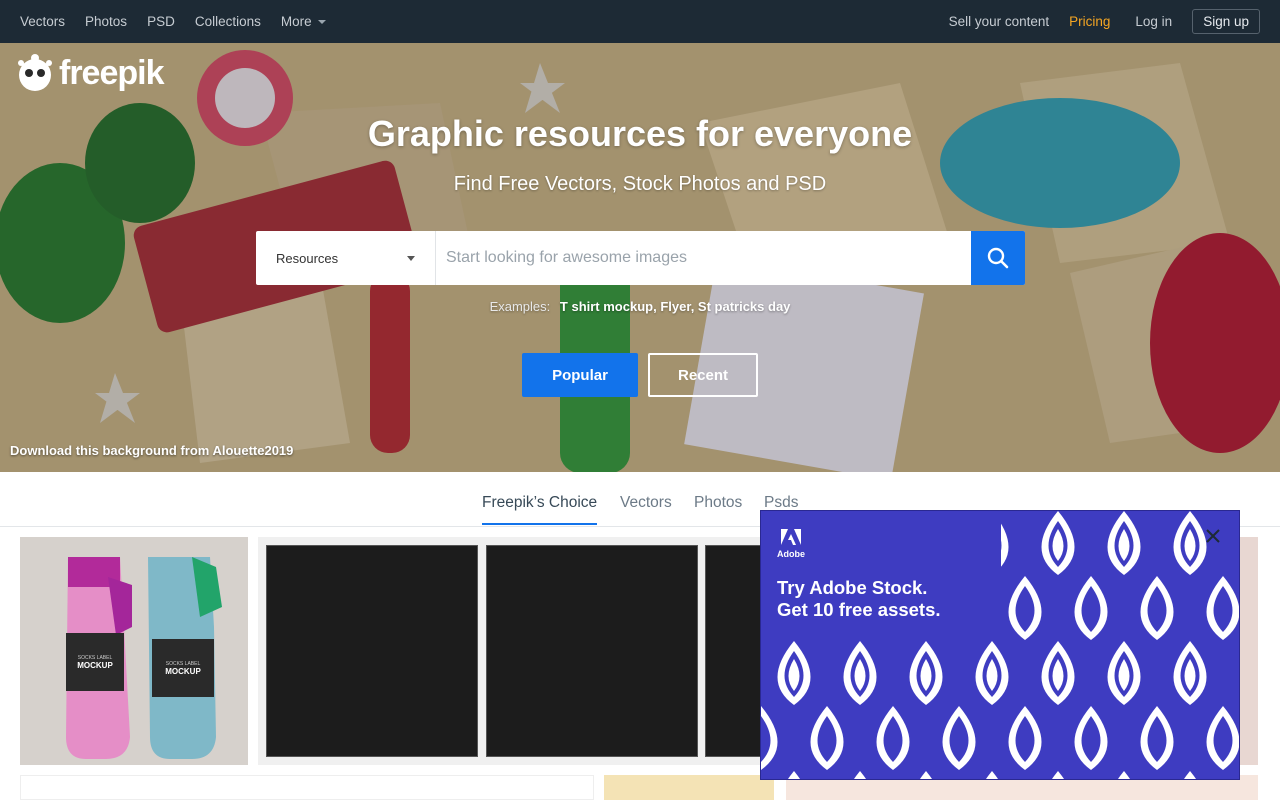 Image resolution: width=1280 pixels, height=800 pixels. I want to click on nav-photos: Photos, so click(106, 21).